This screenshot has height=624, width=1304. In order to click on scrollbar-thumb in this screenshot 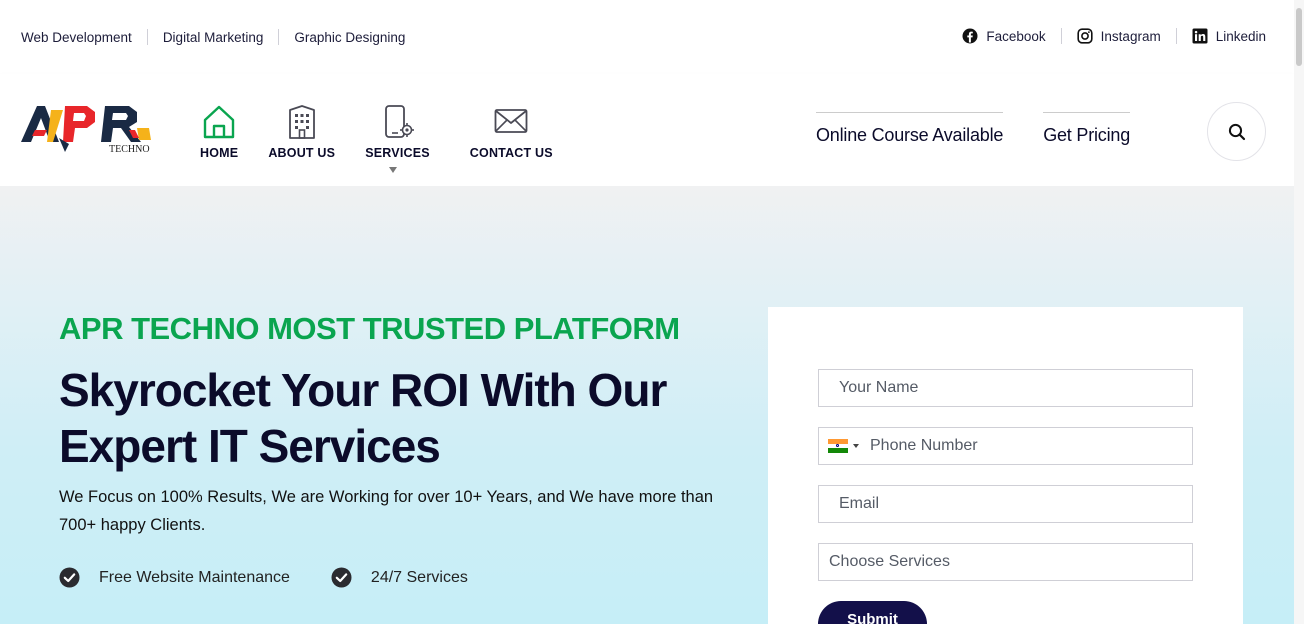, I will do `click(1299, 37)`.